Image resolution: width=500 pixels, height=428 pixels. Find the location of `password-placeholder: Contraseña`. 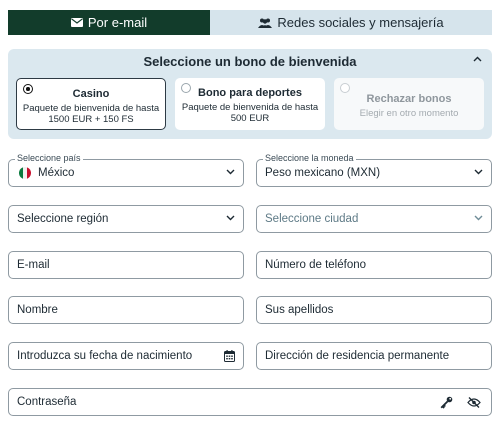

password-placeholder: Contraseña is located at coordinates (47, 402).